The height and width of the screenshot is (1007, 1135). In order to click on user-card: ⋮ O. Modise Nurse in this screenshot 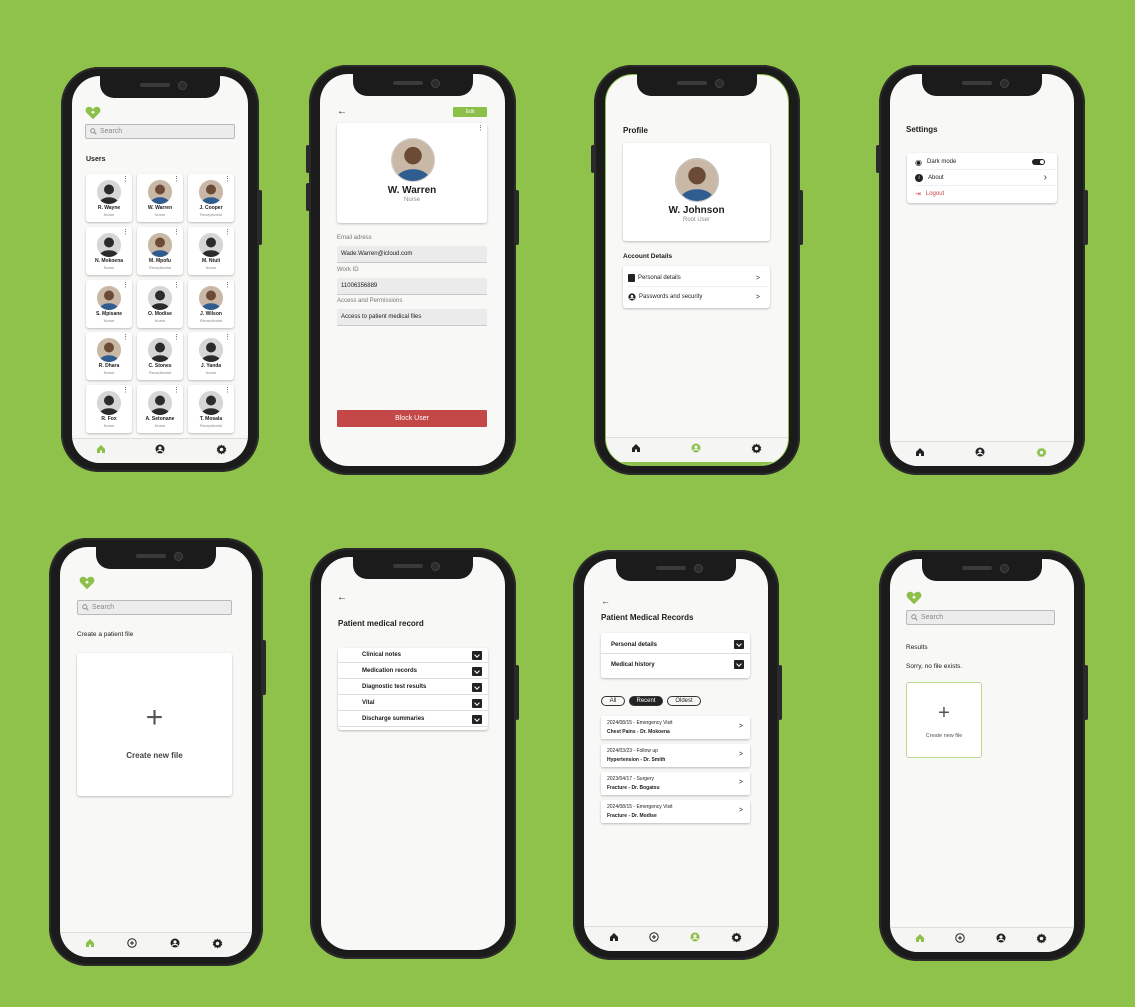, I will do `click(160, 304)`.